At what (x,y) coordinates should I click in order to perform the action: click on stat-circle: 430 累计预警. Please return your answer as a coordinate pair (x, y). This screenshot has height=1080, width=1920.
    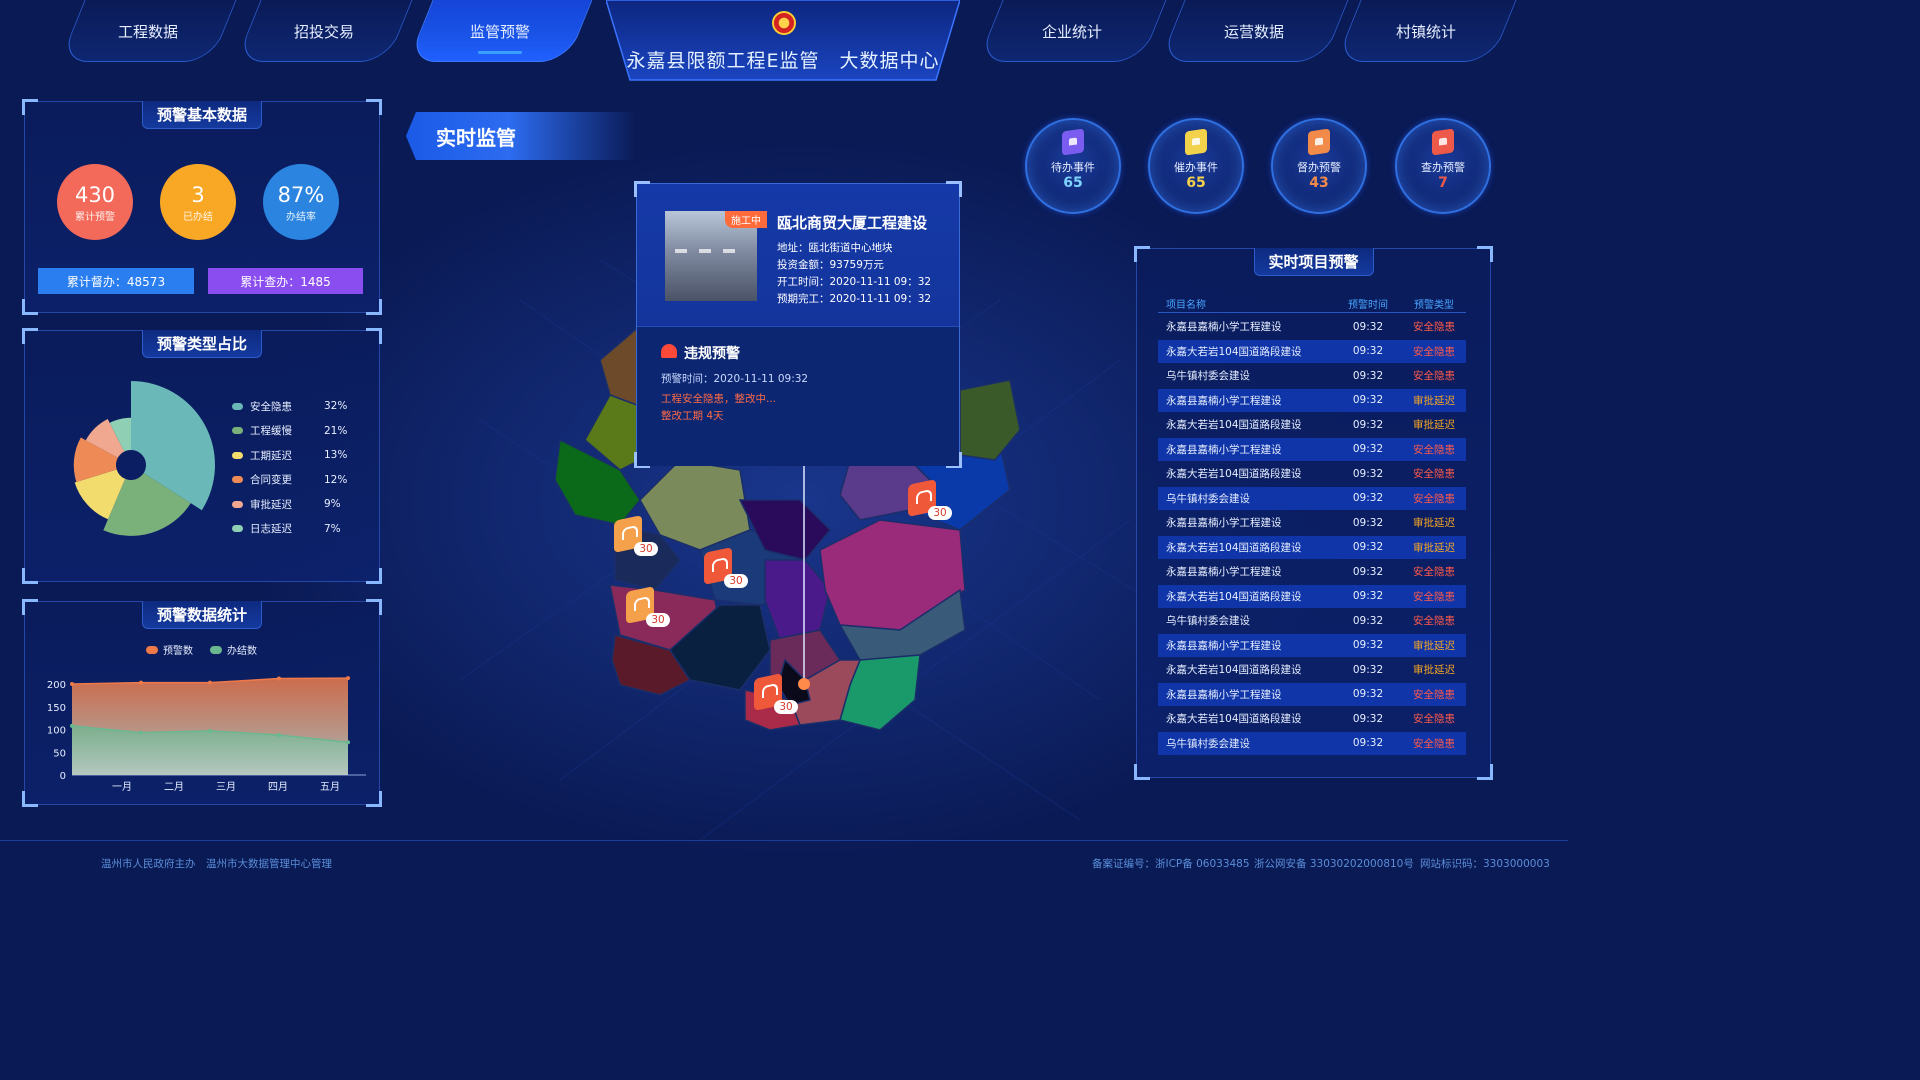
    Looking at the image, I should click on (95, 202).